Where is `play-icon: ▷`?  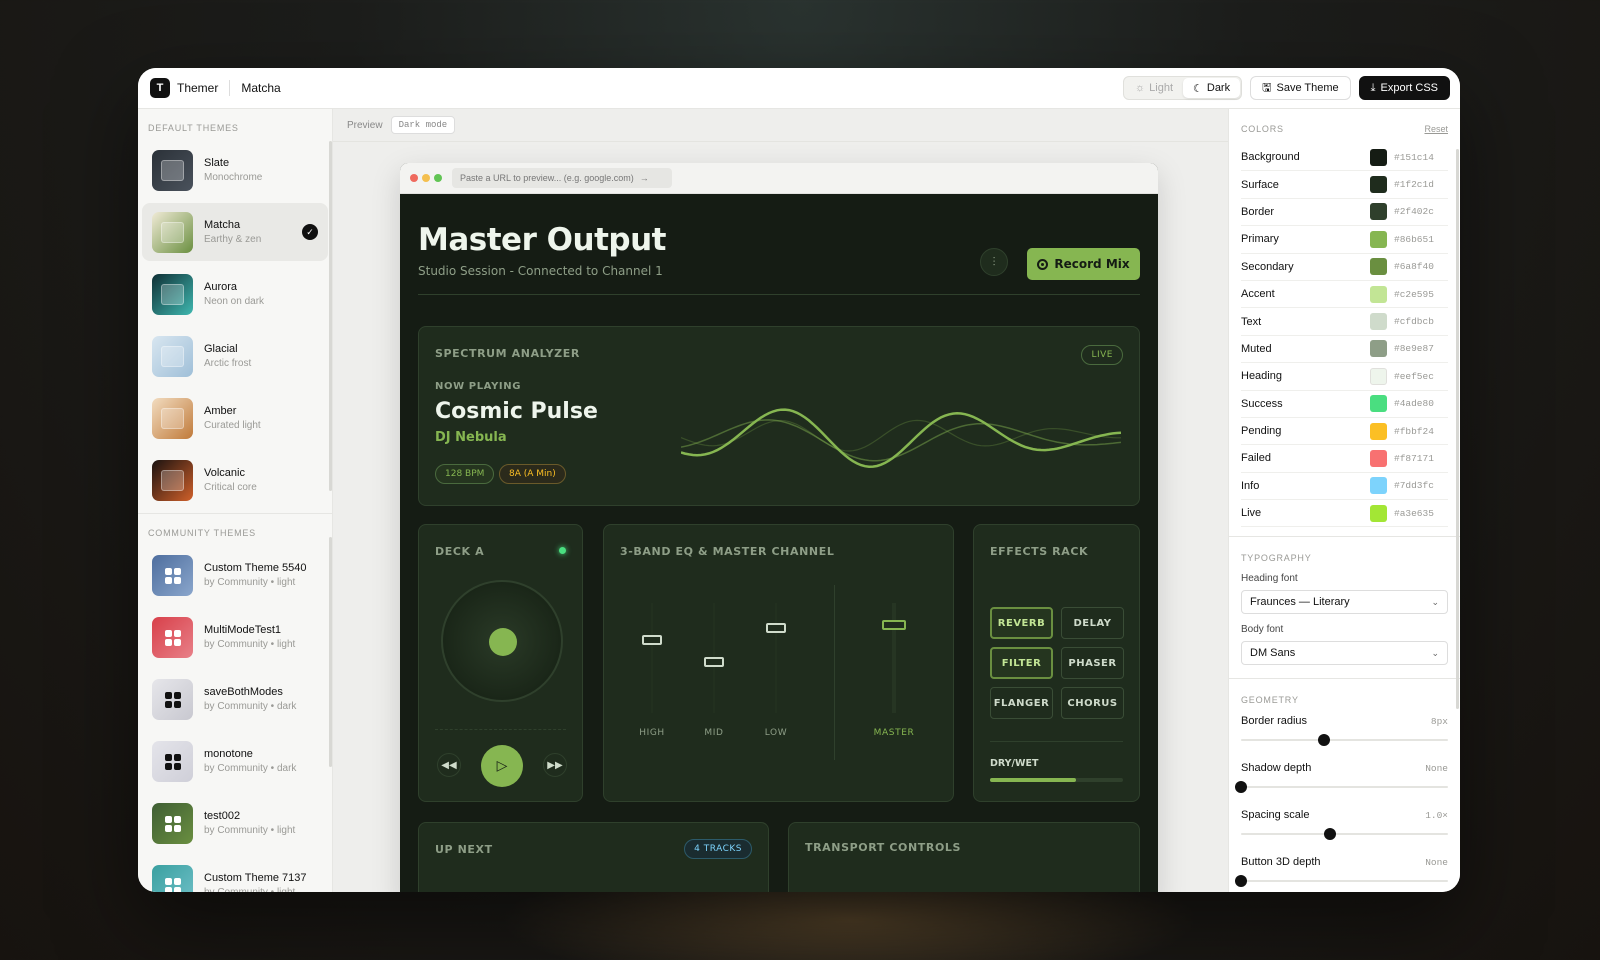 play-icon: ▷ is located at coordinates (502, 766).